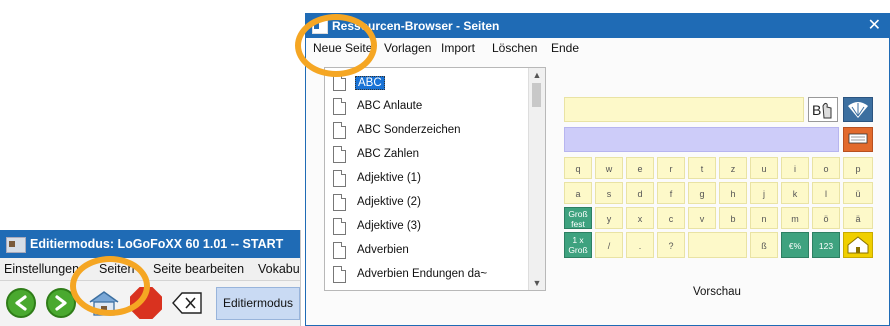 The width and height of the screenshot is (890, 326). Describe the element at coordinates (565, 48) in the screenshot. I see `menu-ende: Ende` at that location.